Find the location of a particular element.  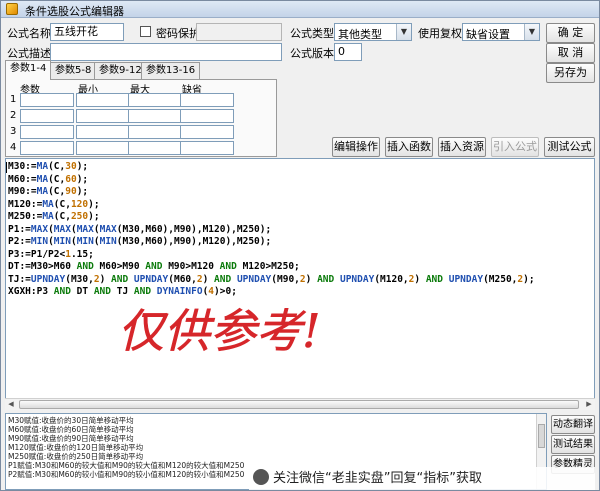

code-line: M250:=MA(C,250); is located at coordinates (271, 217).